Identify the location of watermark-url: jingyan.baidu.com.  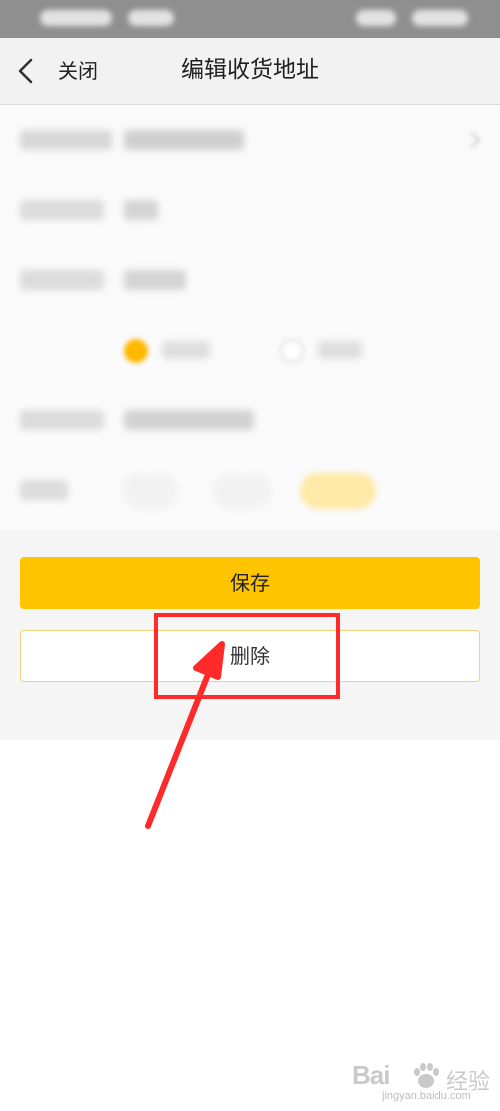
(426, 1096).